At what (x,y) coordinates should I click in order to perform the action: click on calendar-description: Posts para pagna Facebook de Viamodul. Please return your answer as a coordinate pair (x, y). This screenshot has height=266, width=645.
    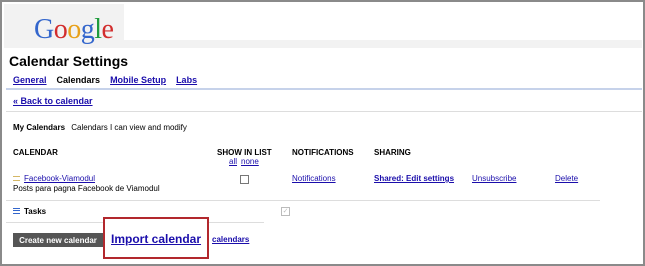
    Looking at the image, I should click on (86, 188).